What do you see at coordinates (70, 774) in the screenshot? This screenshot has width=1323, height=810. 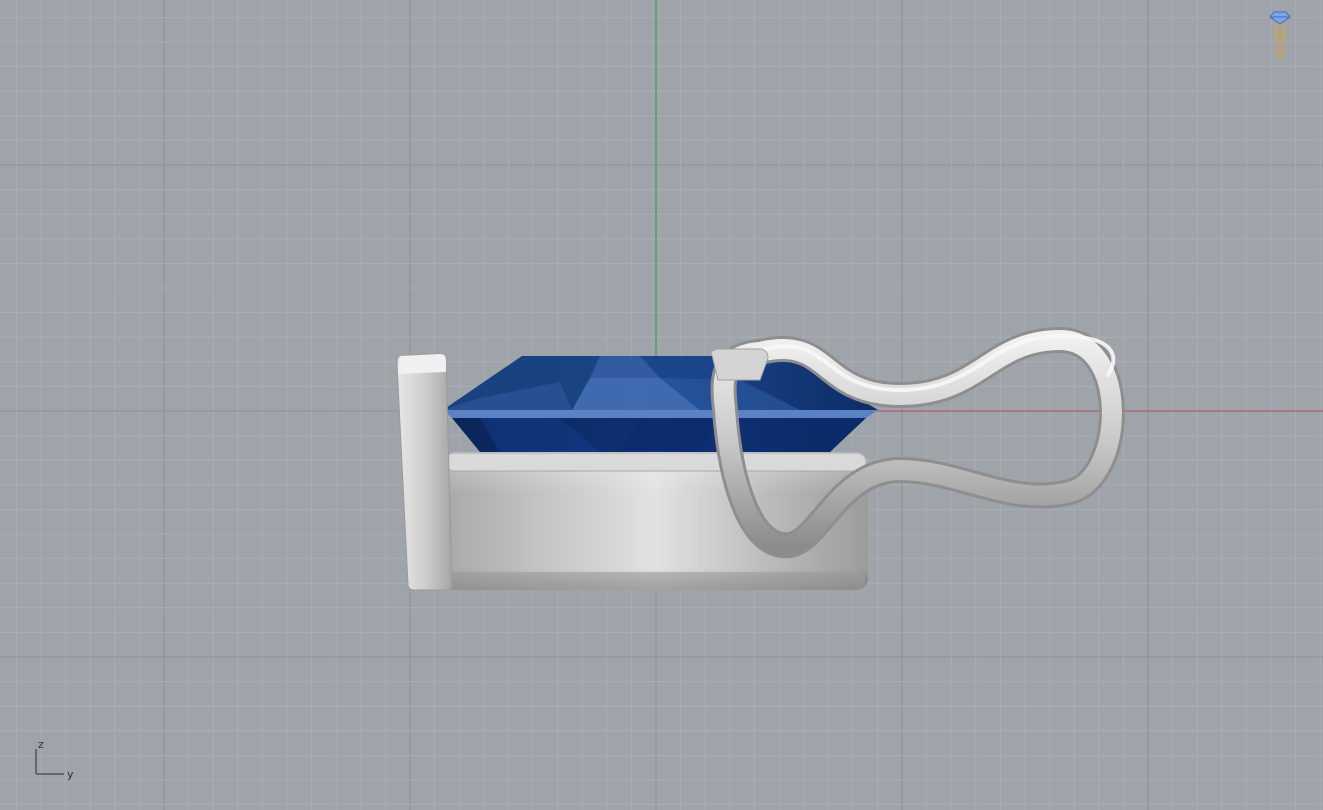 I see `triad-y-label: y` at bounding box center [70, 774].